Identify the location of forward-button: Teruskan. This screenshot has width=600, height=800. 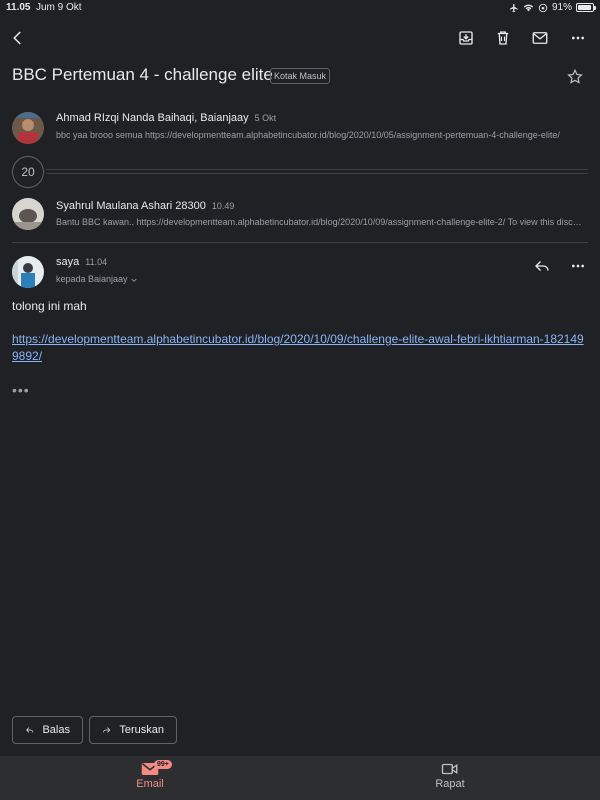
(133, 730).